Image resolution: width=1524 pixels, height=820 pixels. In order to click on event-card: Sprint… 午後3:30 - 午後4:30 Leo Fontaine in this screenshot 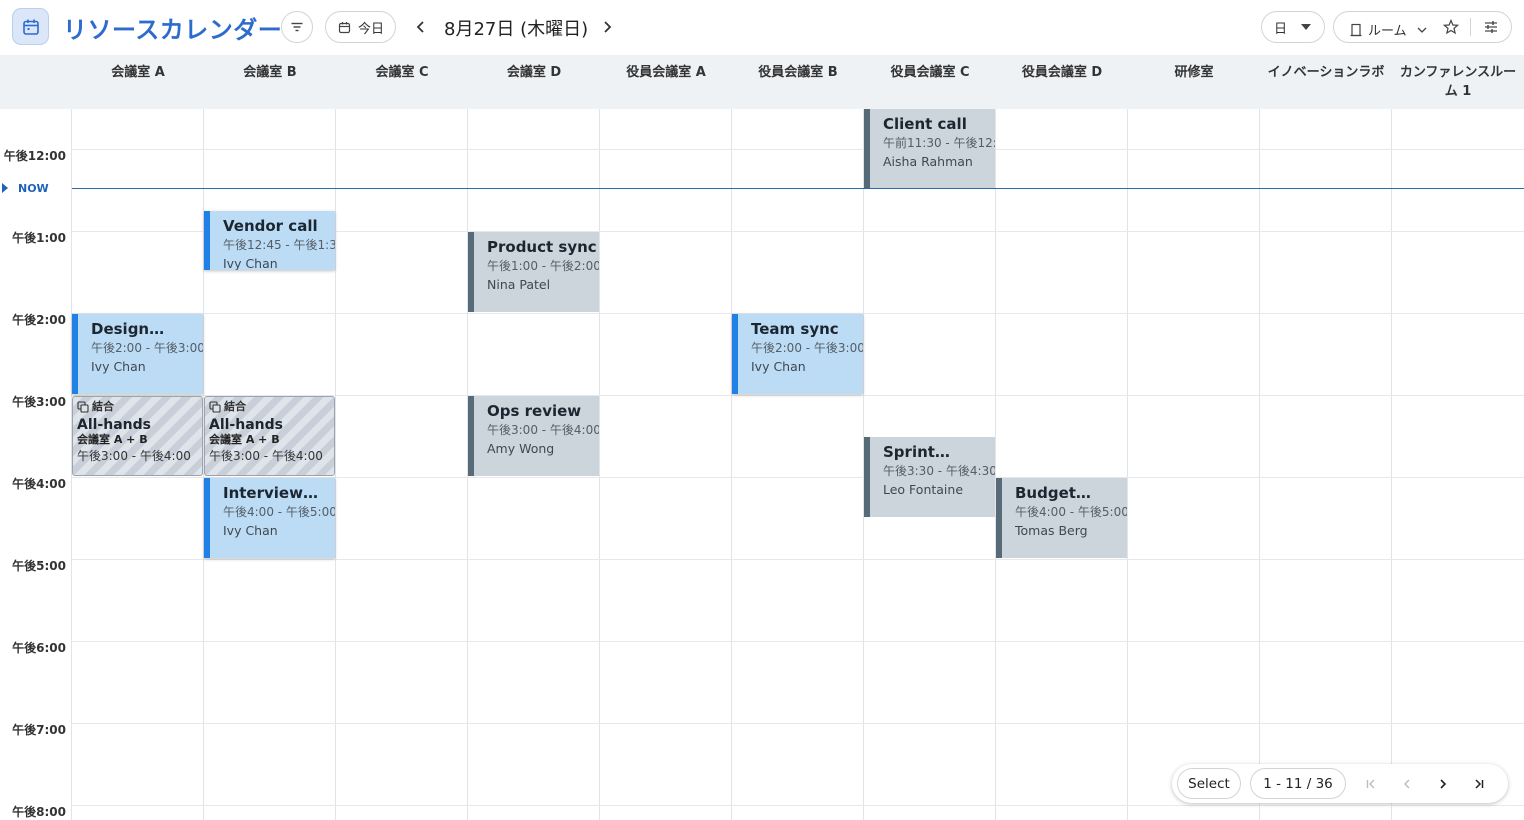, I will do `click(929, 477)`.